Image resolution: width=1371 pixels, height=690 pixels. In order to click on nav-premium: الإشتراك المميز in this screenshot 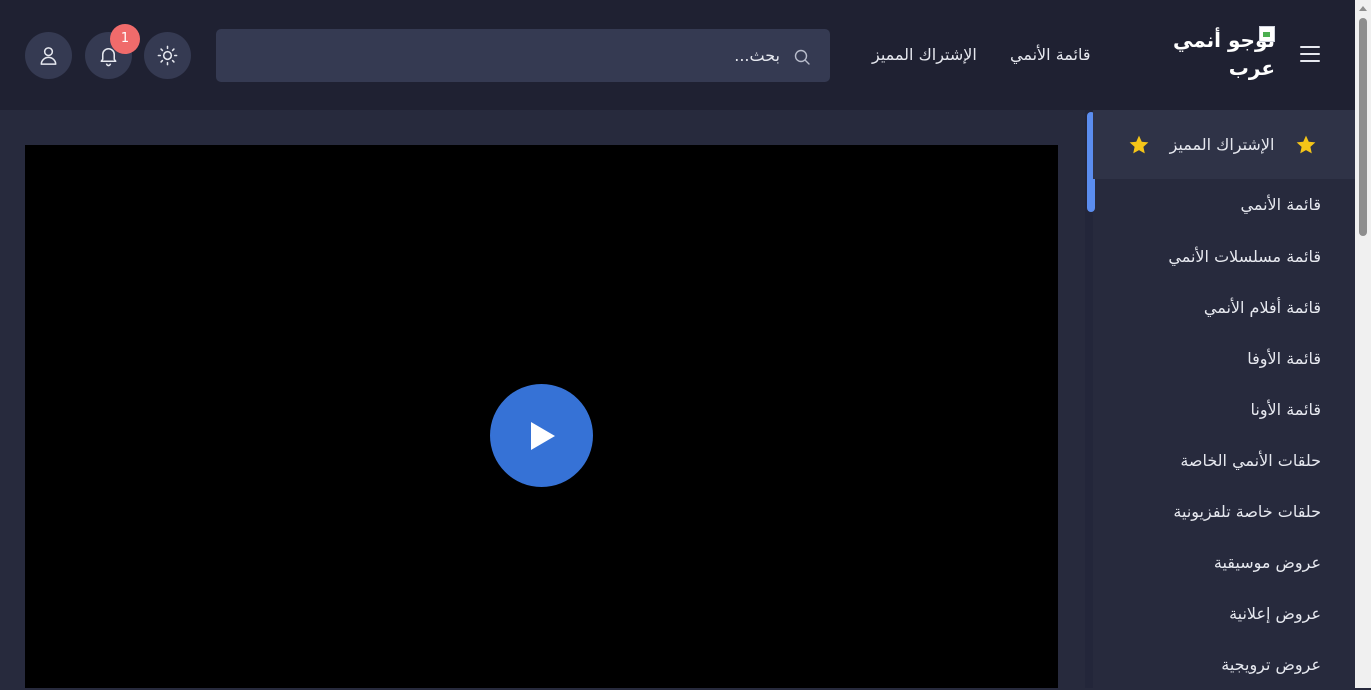, I will do `click(924, 55)`.